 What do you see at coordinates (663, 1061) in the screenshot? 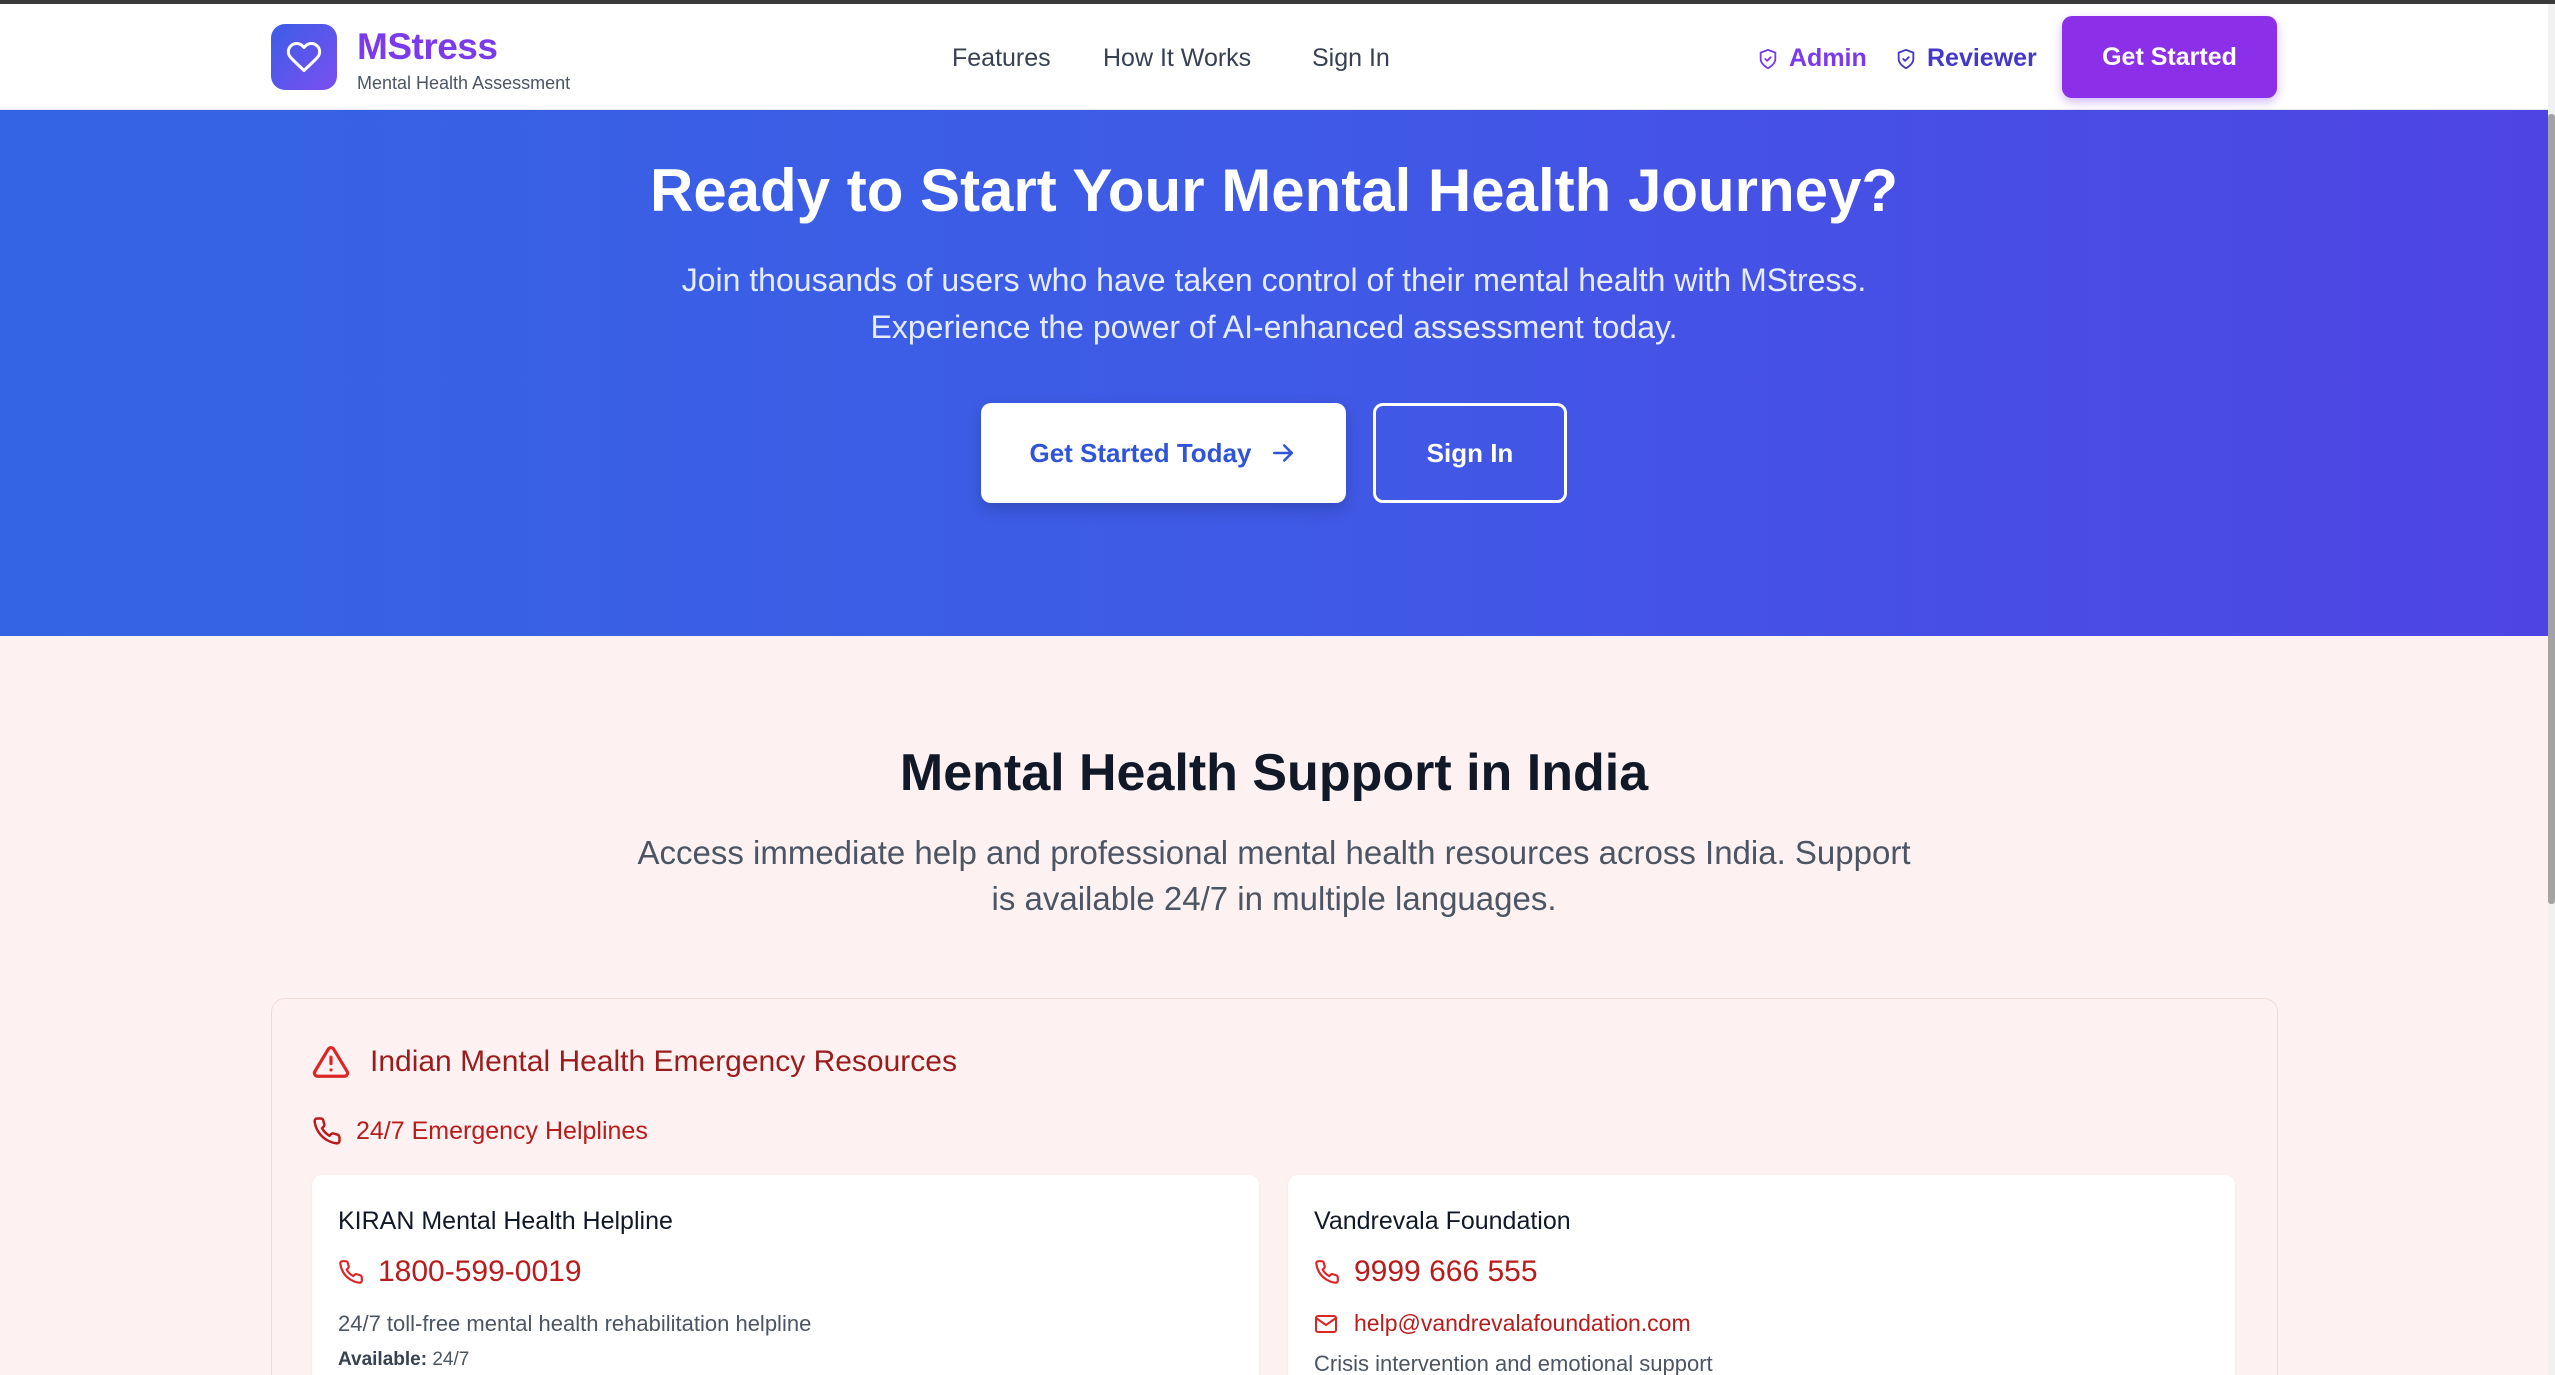
I see `emergency-resources-title: Indian Mental Health Emergency Resources` at bounding box center [663, 1061].